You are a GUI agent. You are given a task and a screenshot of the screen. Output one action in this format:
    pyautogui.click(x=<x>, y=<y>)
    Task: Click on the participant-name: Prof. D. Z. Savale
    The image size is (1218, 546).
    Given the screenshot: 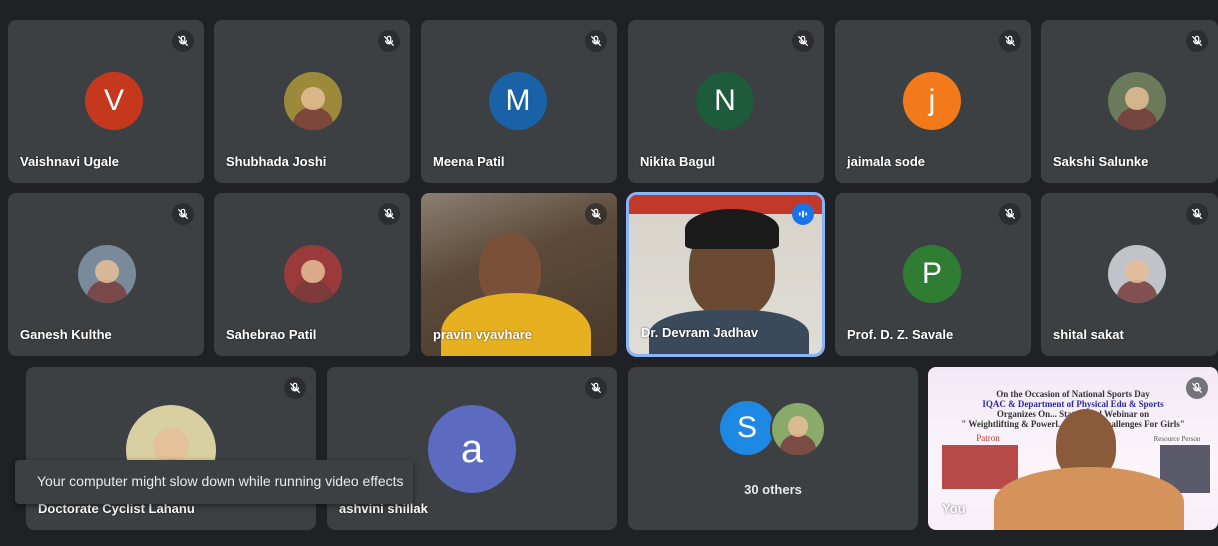 What is the action you would take?
    pyautogui.click(x=900, y=334)
    